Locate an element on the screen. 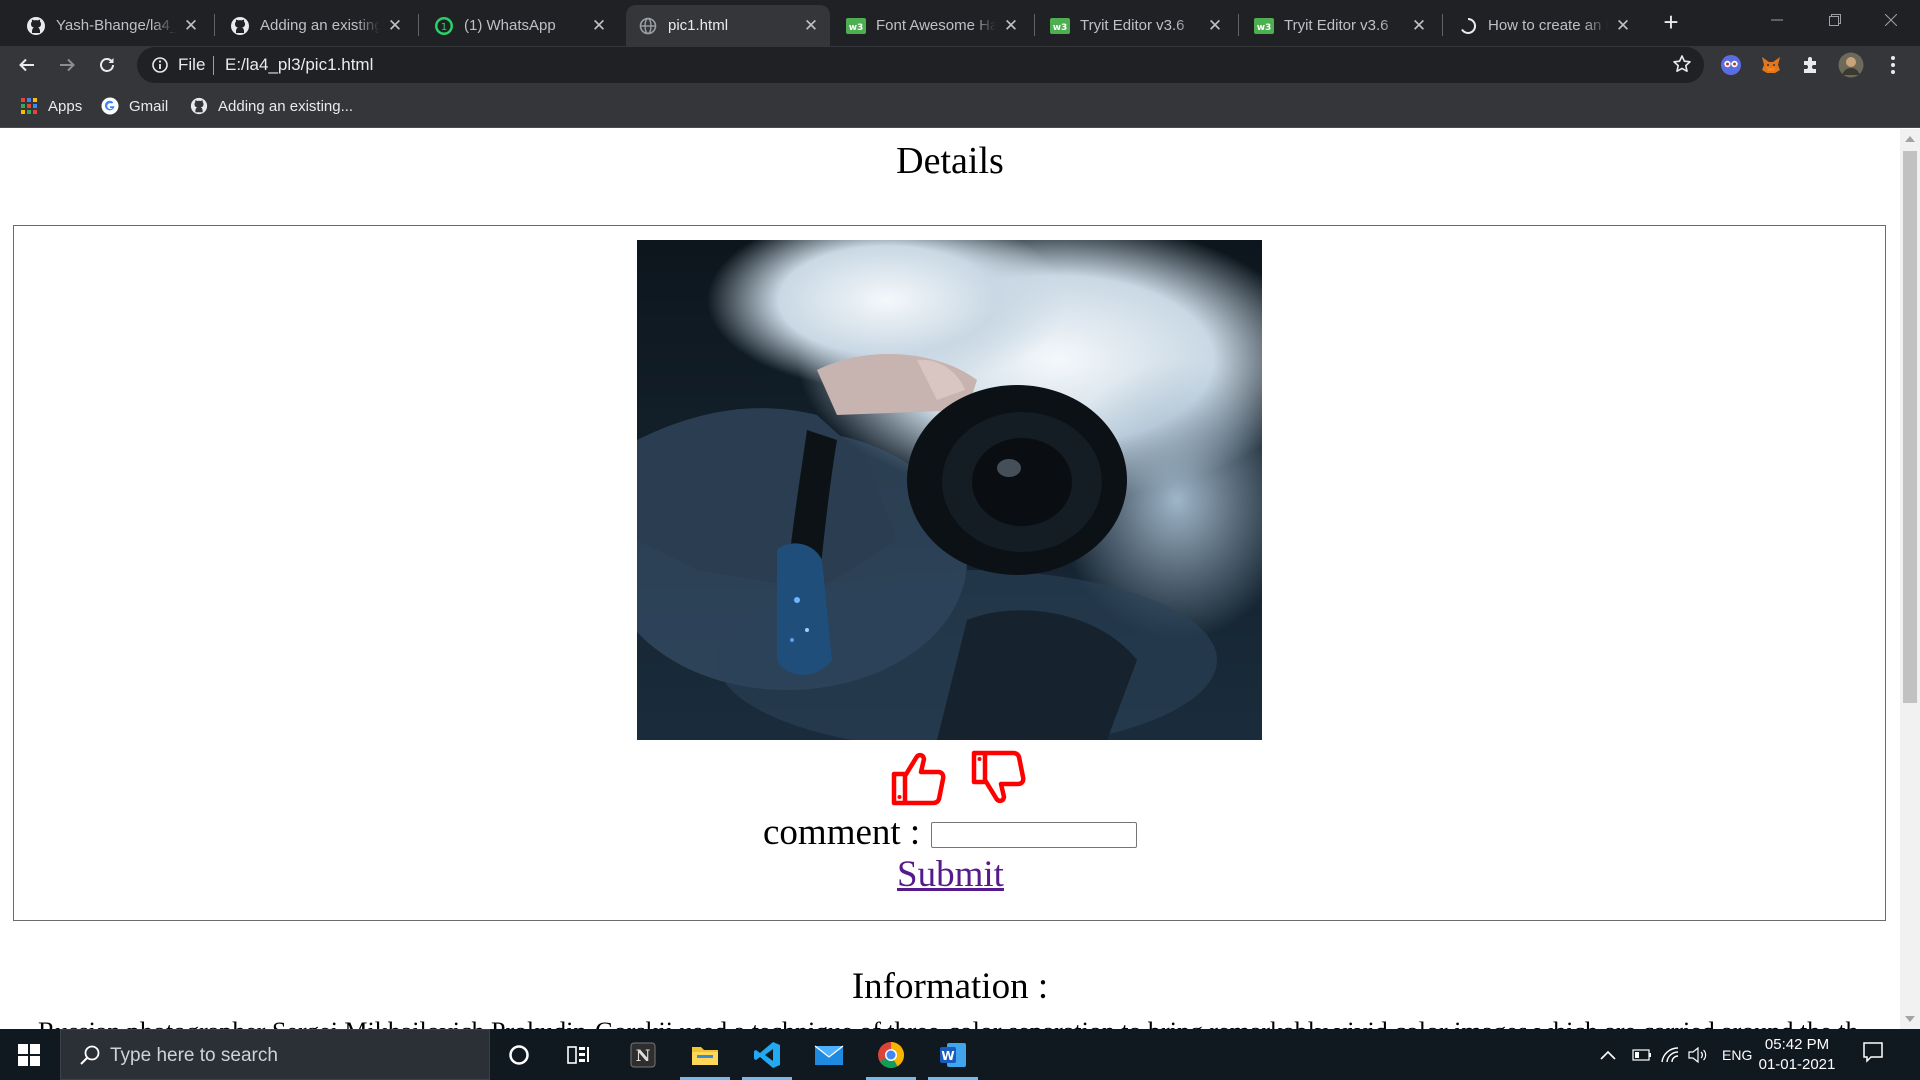 This screenshot has width=1920, height=1080. profile-avatar is located at coordinates (1851, 65).